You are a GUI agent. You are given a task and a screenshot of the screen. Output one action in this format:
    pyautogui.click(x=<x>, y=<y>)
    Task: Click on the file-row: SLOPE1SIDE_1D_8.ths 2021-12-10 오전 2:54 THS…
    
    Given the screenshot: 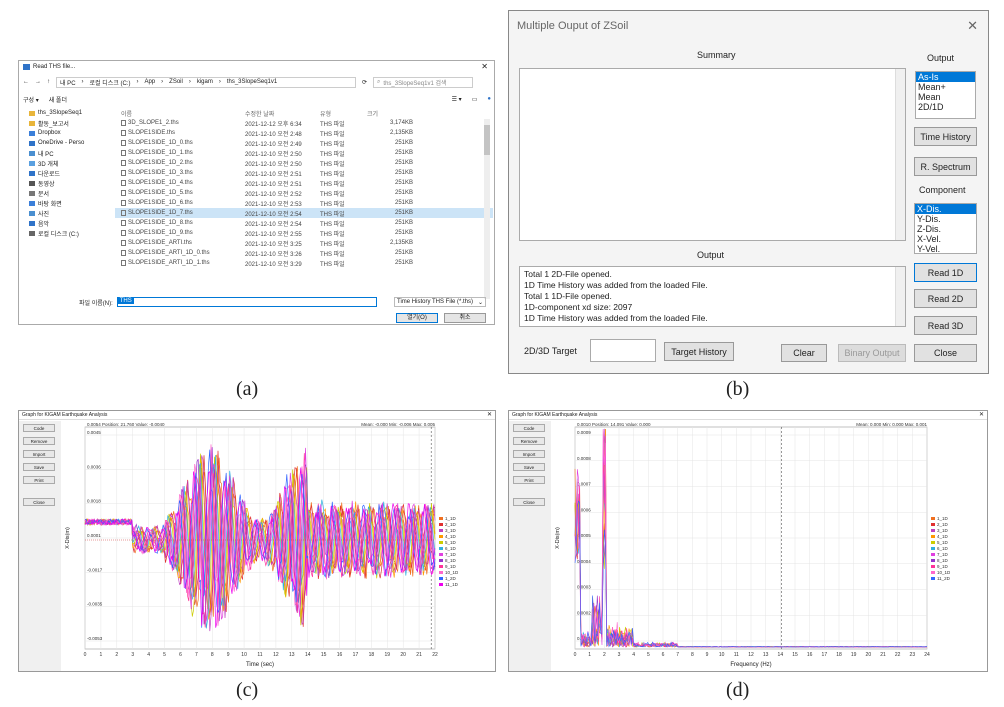 What is the action you would take?
    pyautogui.click(x=304, y=223)
    